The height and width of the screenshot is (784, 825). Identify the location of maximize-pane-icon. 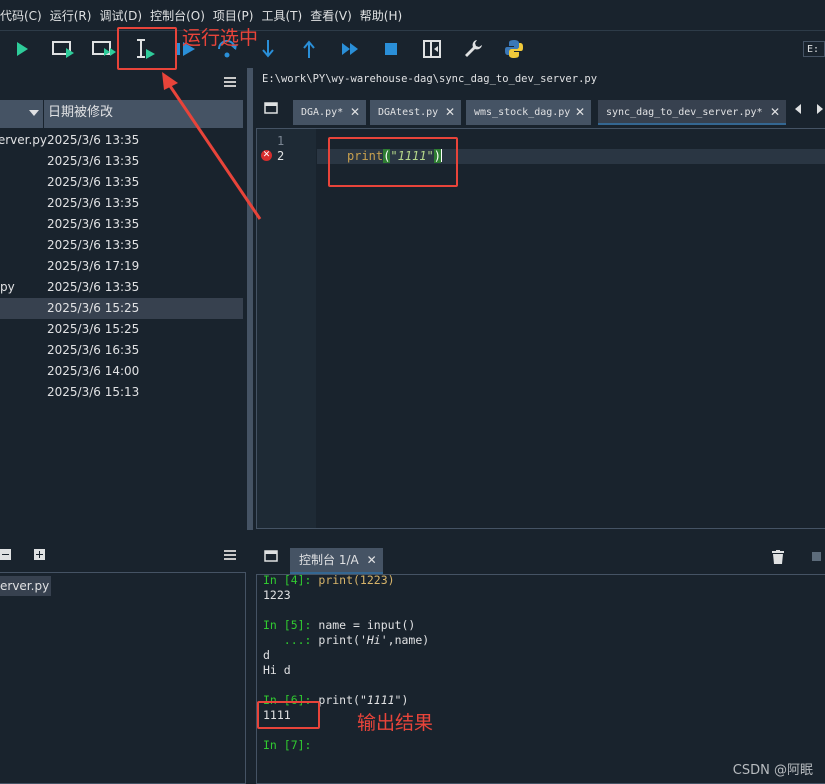
(432, 49).